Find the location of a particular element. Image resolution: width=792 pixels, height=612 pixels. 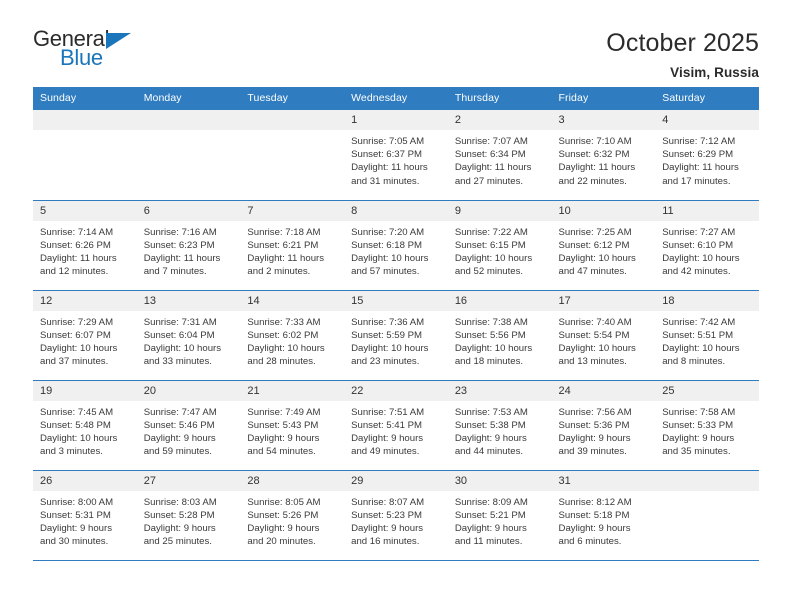

weekday-header-wednesday: Wednesday is located at coordinates (396, 98).